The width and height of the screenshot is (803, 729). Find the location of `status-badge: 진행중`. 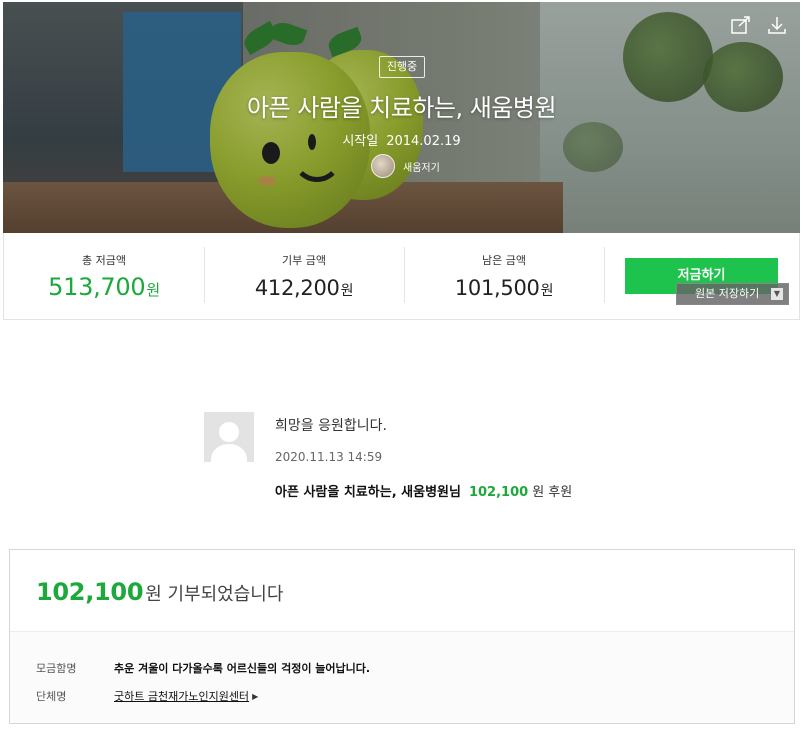

status-badge: 진행중 is located at coordinates (402, 67).